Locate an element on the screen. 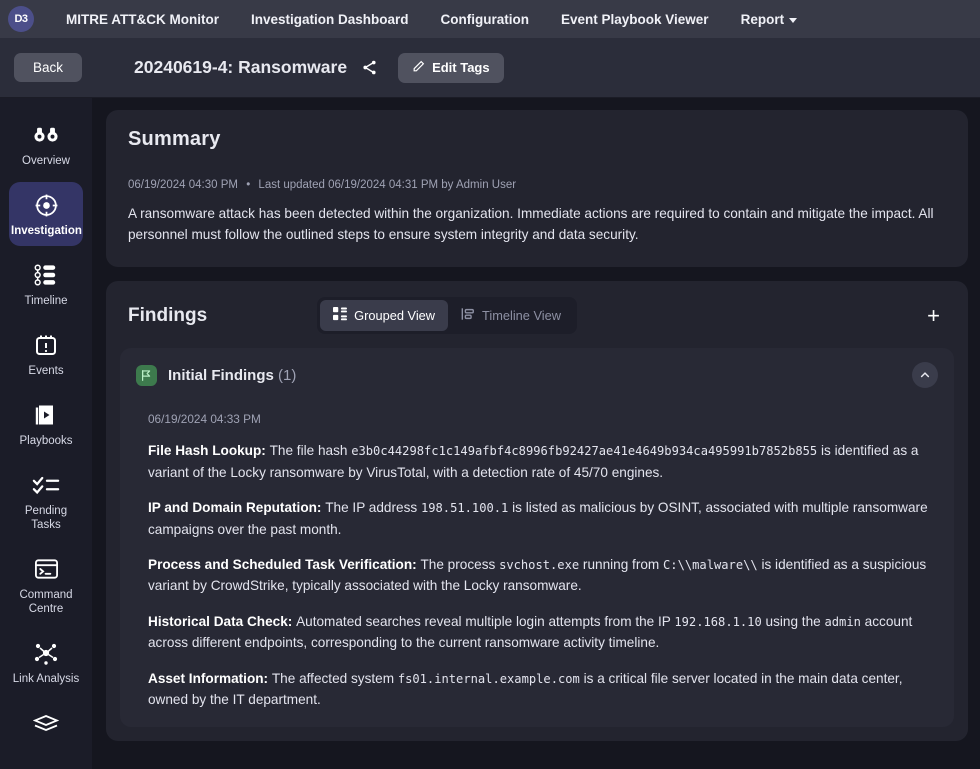  playbook-icon is located at coordinates (46, 415).